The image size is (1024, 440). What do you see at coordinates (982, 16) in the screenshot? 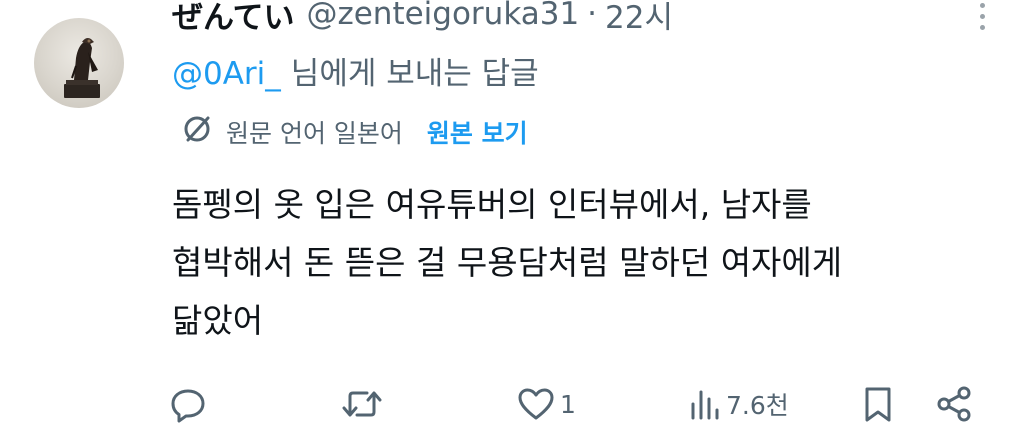
I see `more-options-icon` at bounding box center [982, 16].